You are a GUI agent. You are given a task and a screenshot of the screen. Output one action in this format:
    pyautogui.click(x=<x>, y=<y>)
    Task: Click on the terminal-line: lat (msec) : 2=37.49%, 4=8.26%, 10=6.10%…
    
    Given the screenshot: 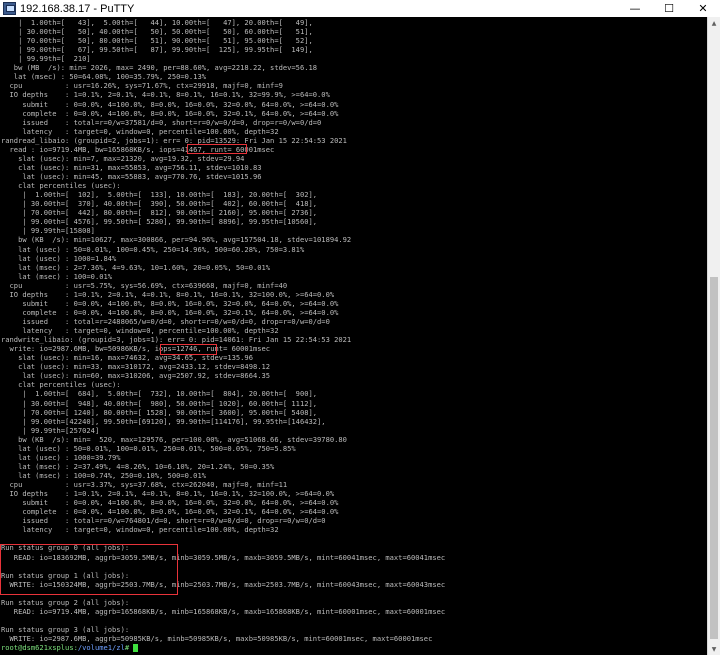 What is the action you would take?
    pyautogui.click(x=138, y=466)
    